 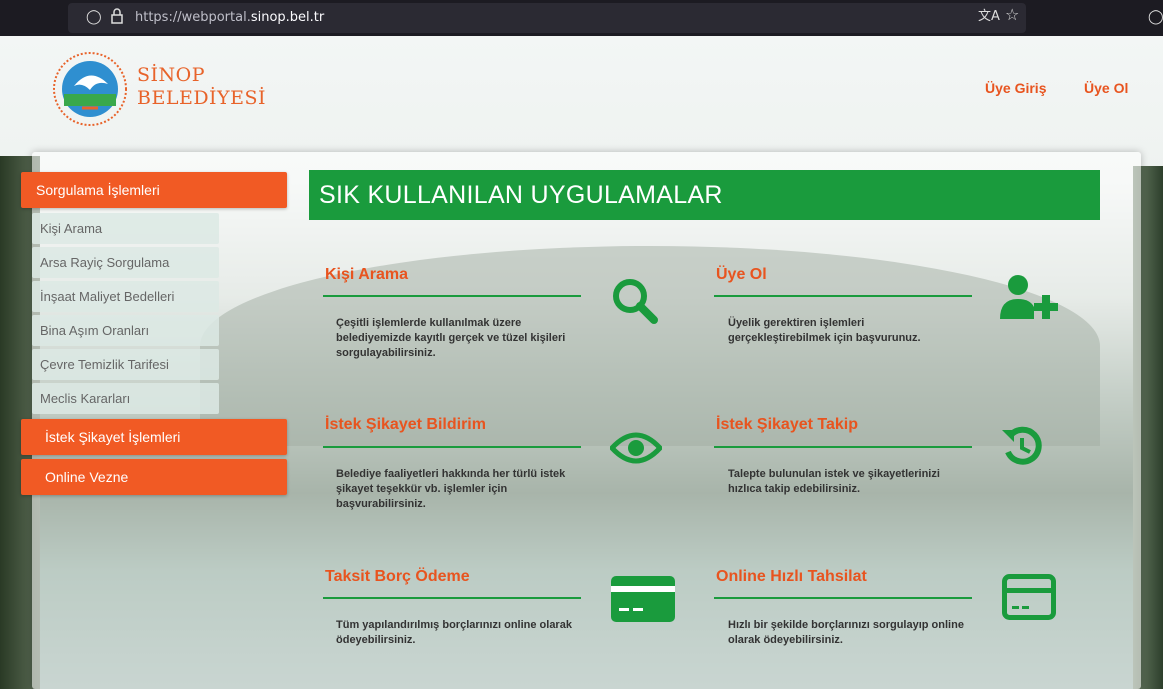 I want to click on star-icon: ☆, so click(x=1012, y=15).